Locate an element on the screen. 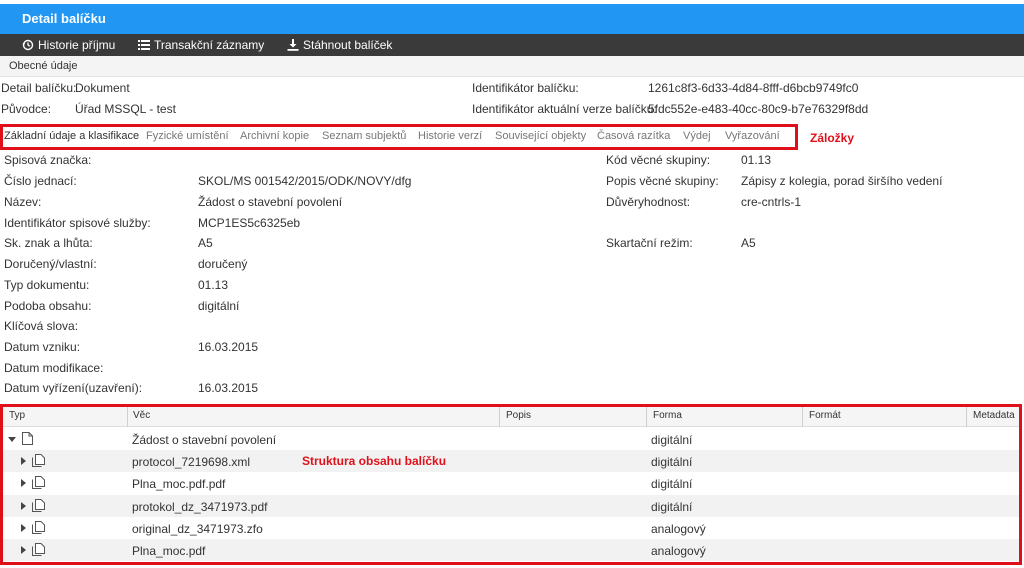  column-header-description: Popis is located at coordinates (518, 415).